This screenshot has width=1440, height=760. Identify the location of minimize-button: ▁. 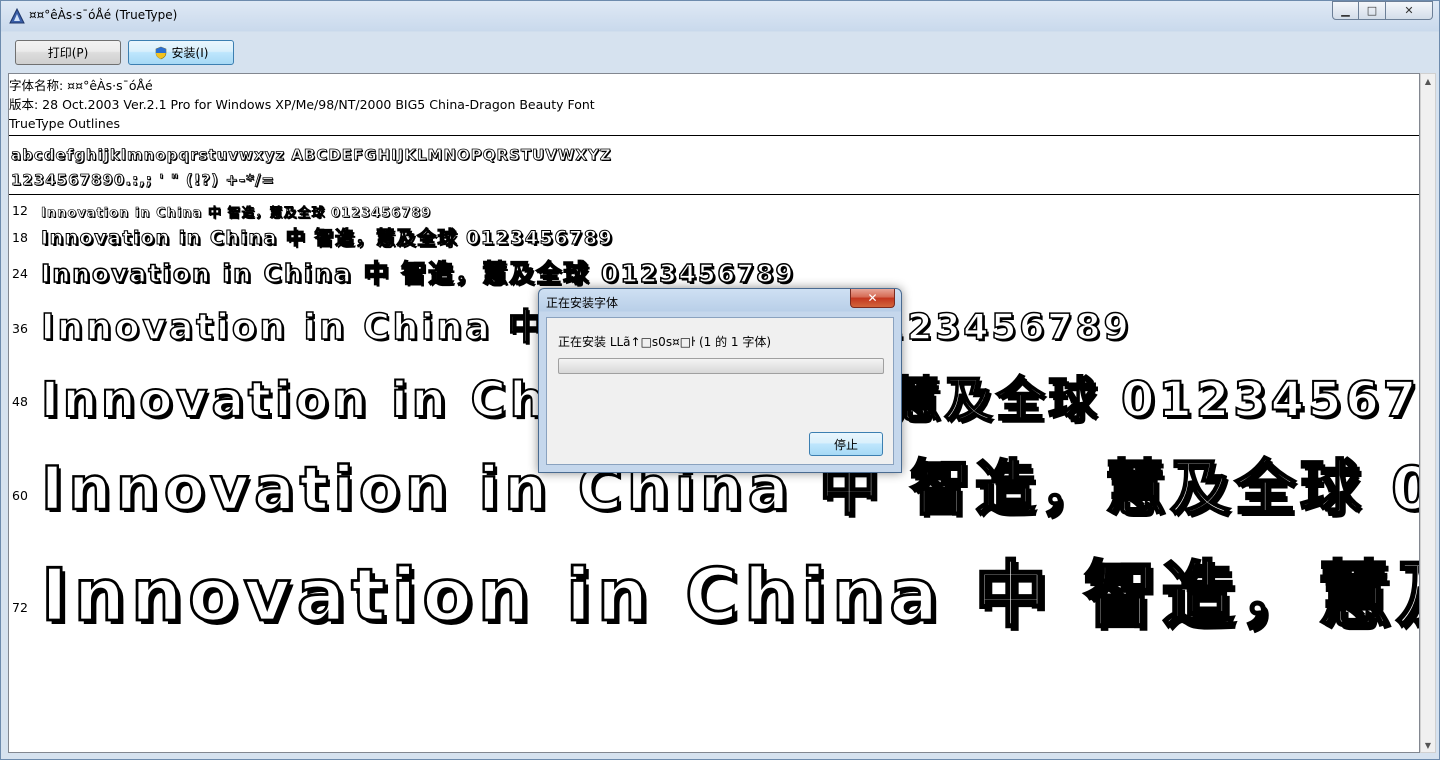
(1345, 10).